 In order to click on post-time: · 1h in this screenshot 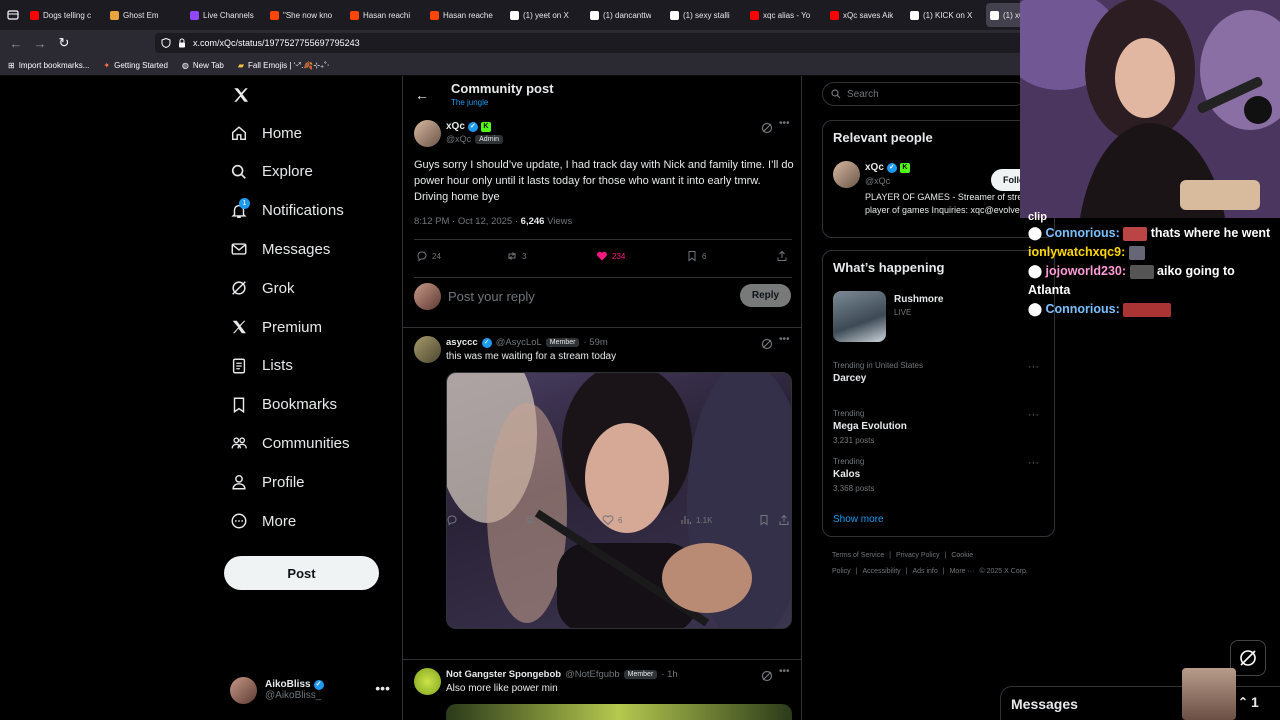, I will do `click(669, 674)`.